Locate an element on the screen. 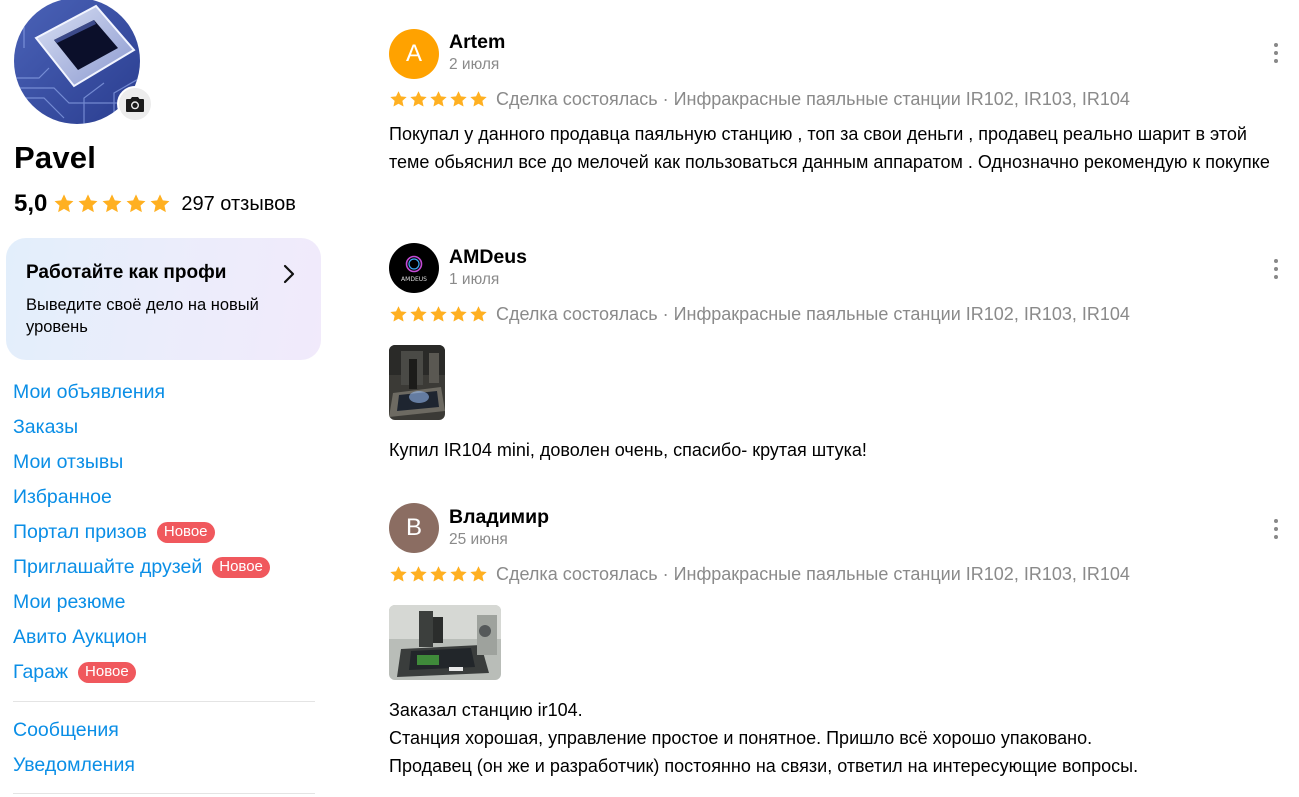 The height and width of the screenshot is (797, 1299). sidebar-item-label: Приглашайте друзей is located at coordinates (108, 567).